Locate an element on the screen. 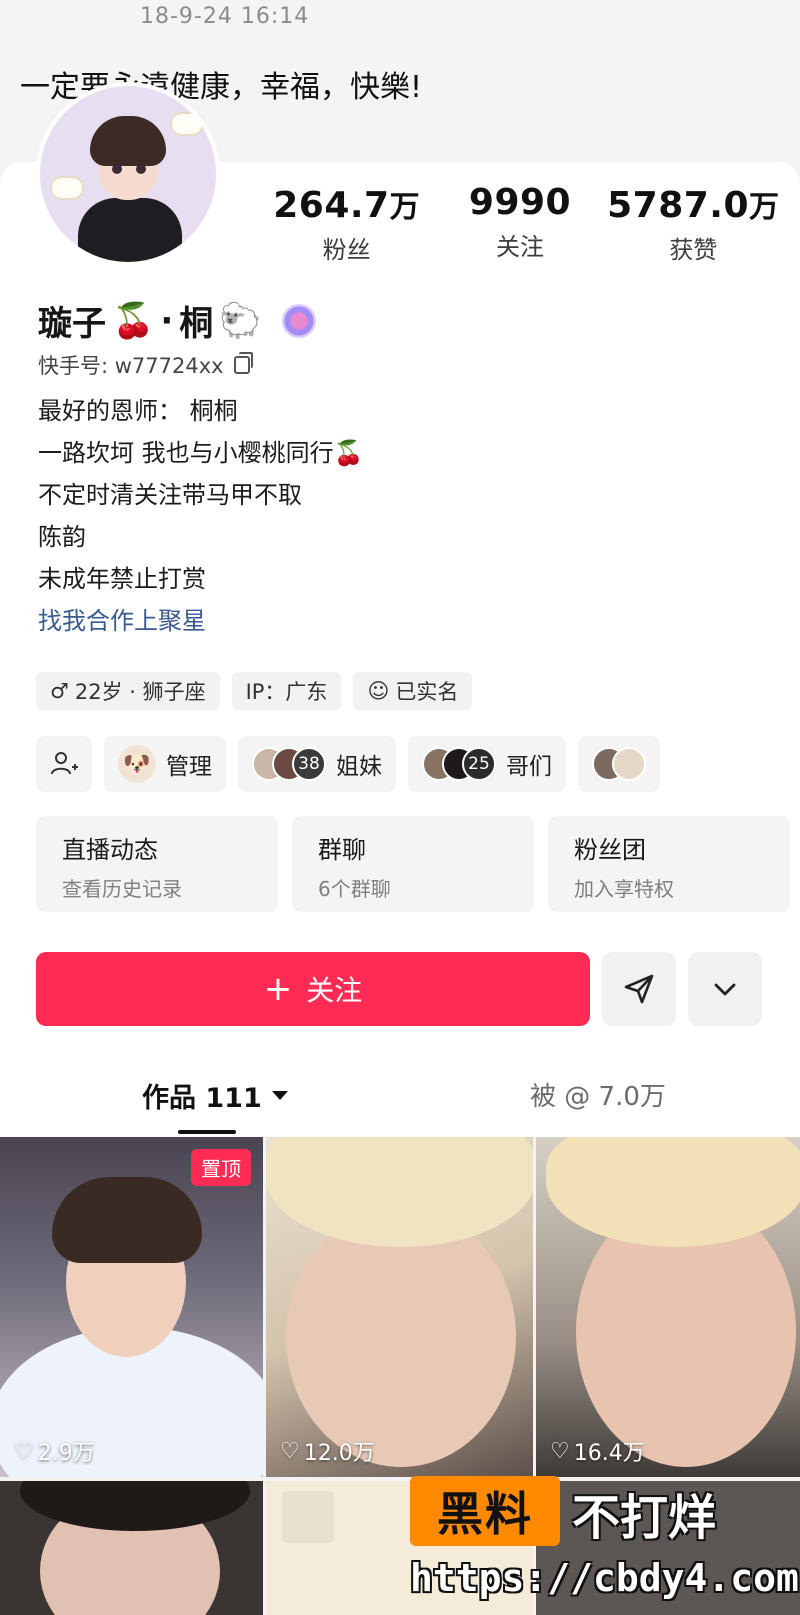  group-label: 姐妹 is located at coordinates (359, 767).